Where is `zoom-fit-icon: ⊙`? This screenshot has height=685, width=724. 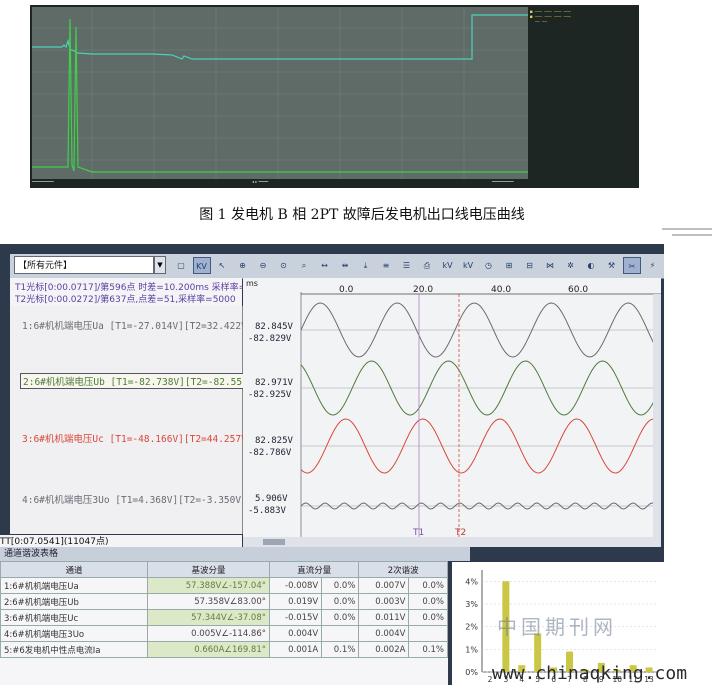
zoom-fit-icon: ⊙ is located at coordinates (284, 265).